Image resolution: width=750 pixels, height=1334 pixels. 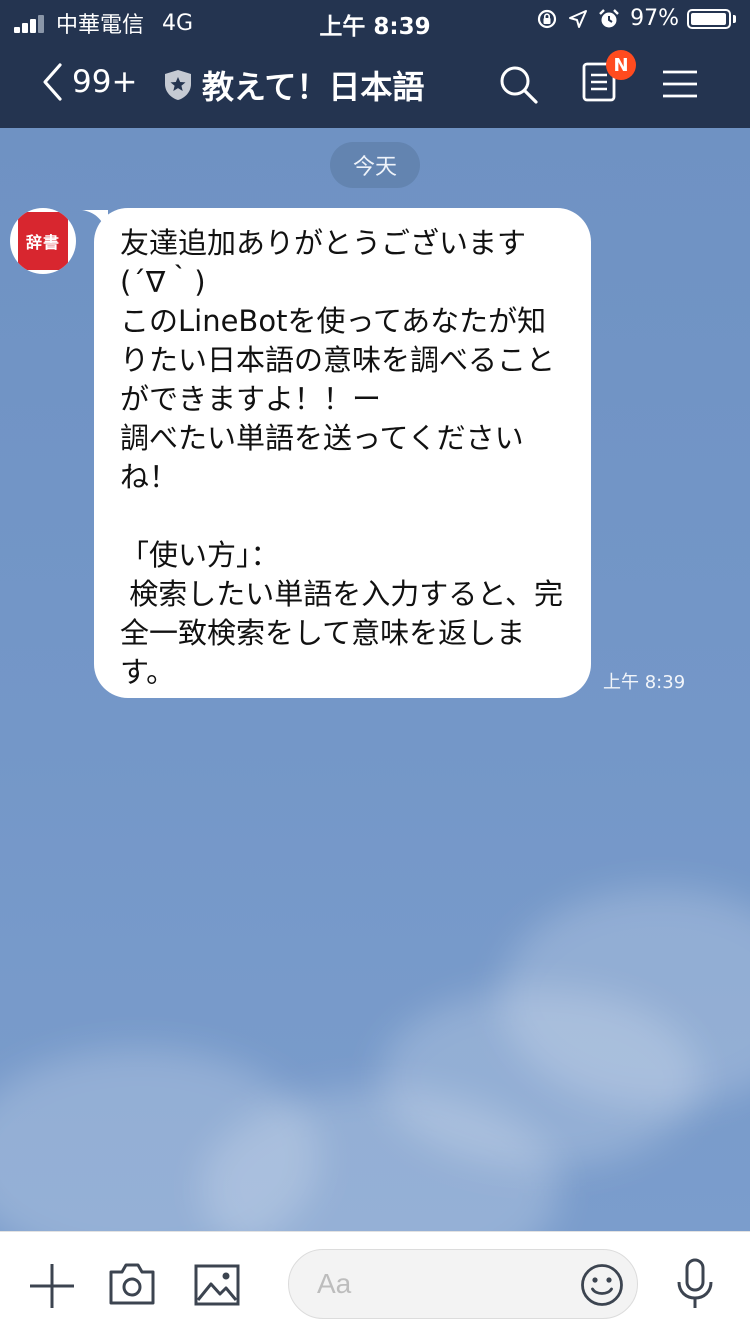 I want to click on nav-bar: 99+ 教えて！日本語 N, so click(x=375, y=84).